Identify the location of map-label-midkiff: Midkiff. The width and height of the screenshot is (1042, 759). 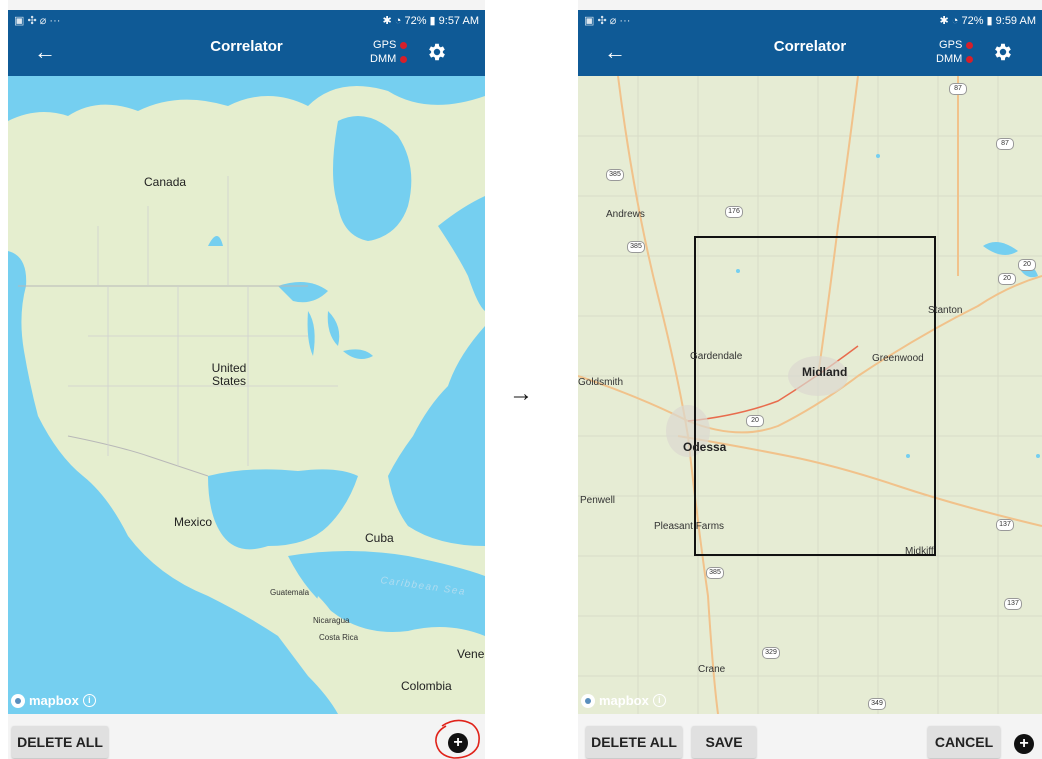
(919, 551).